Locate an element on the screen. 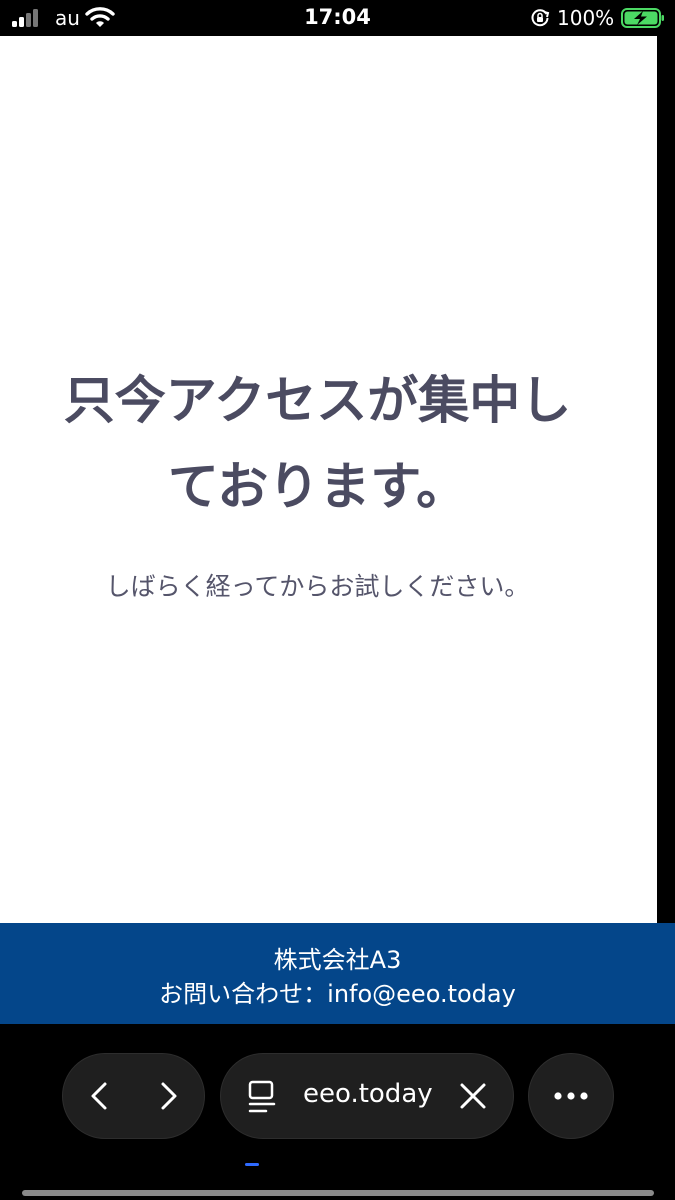  navigation-pill is located at coordinates (133, 1096).